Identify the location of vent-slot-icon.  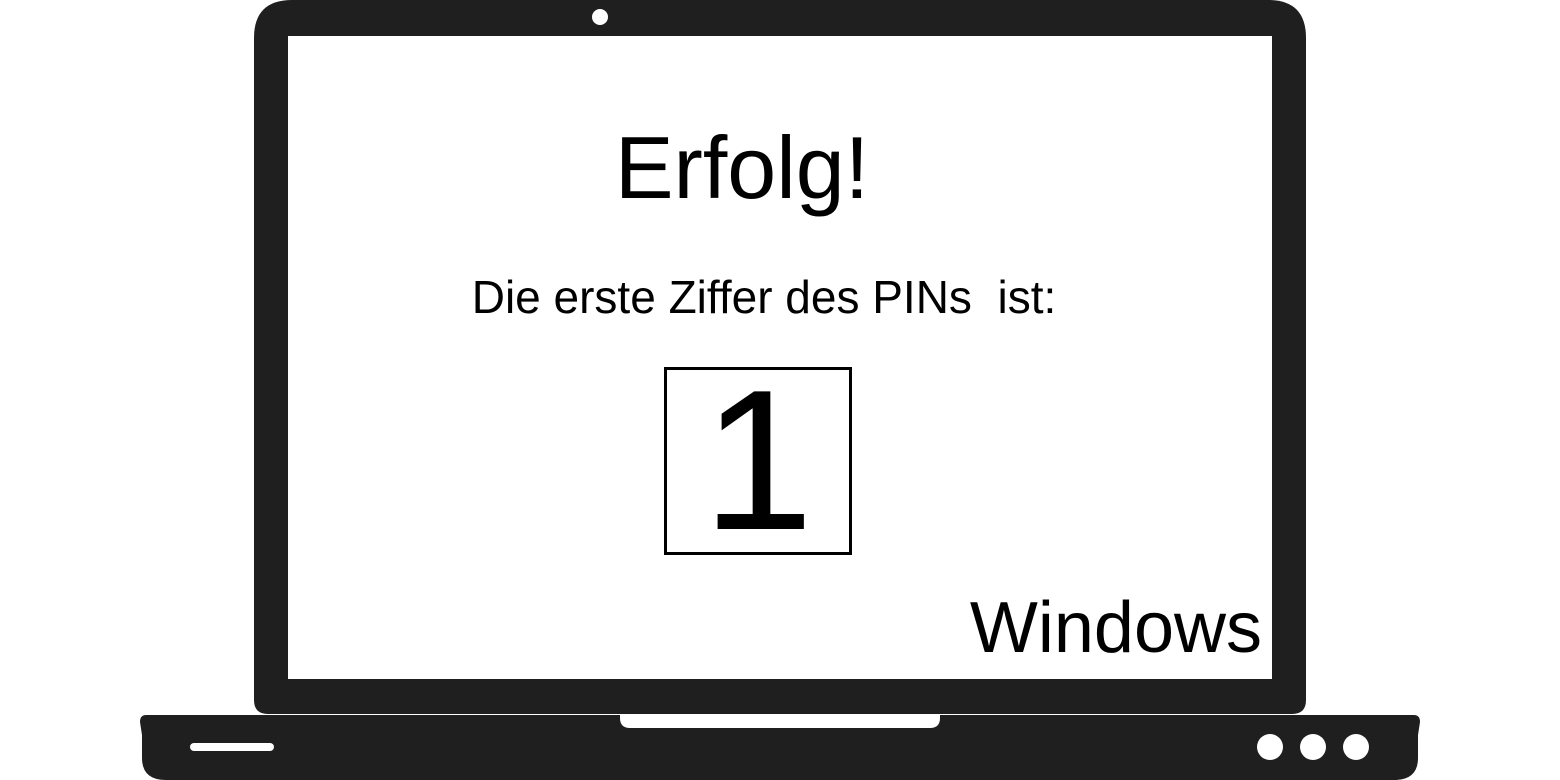
(232, 747).